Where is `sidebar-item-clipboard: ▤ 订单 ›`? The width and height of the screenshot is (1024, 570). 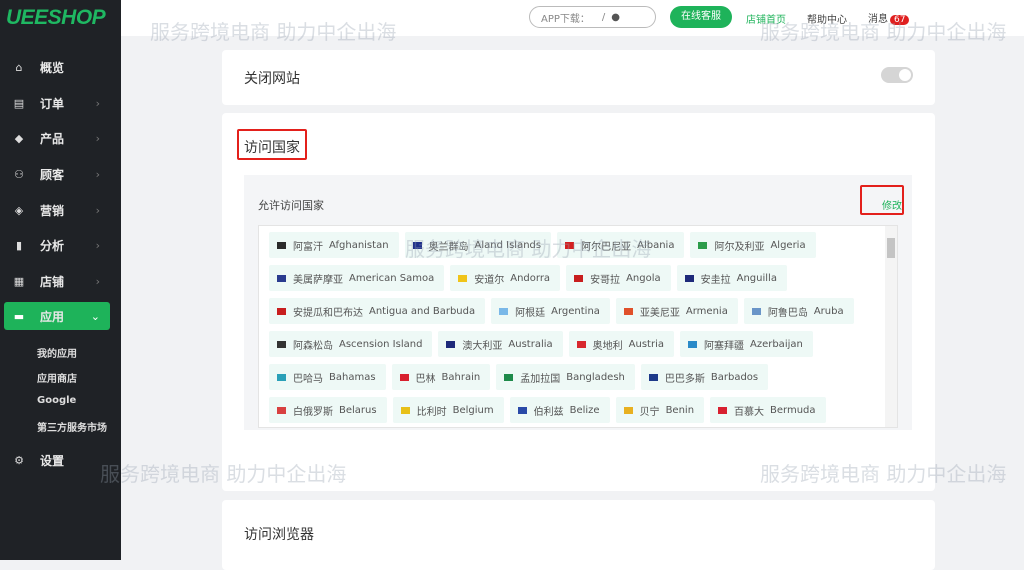 sidebar-item-clipboard: ▤ 订单 › is located at coordinates (57, 103).